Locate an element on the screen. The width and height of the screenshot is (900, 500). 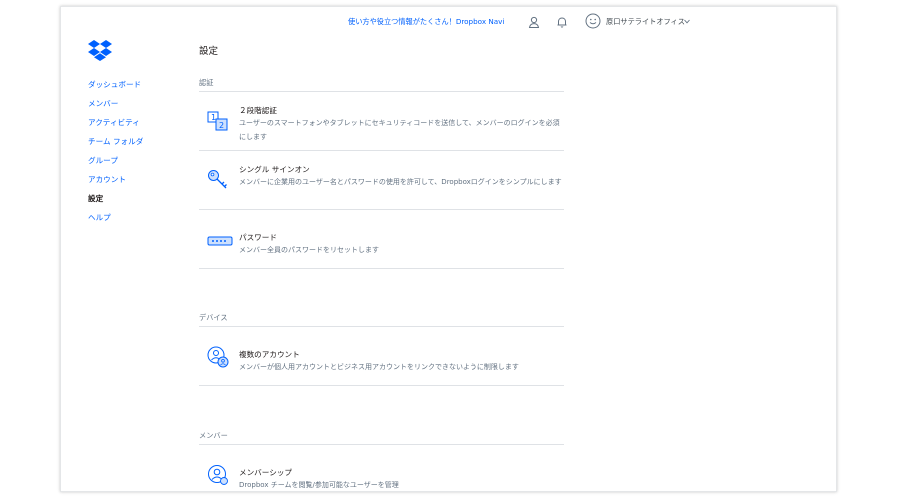
sidebar-item-groups: グループ is located at coordinates (138, 163).